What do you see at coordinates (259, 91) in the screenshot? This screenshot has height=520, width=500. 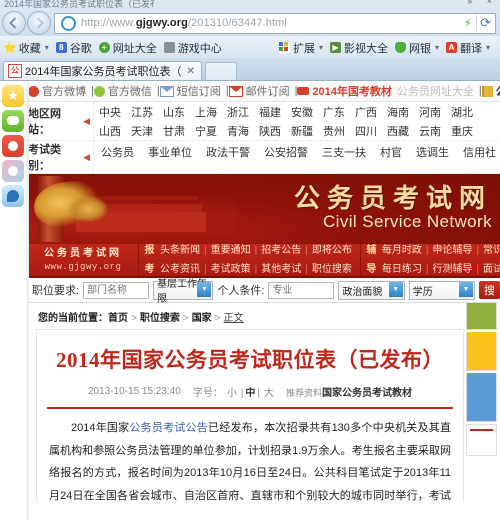 I see `top-link-mail: 邮件订阅` at bounding box center [259, 91].